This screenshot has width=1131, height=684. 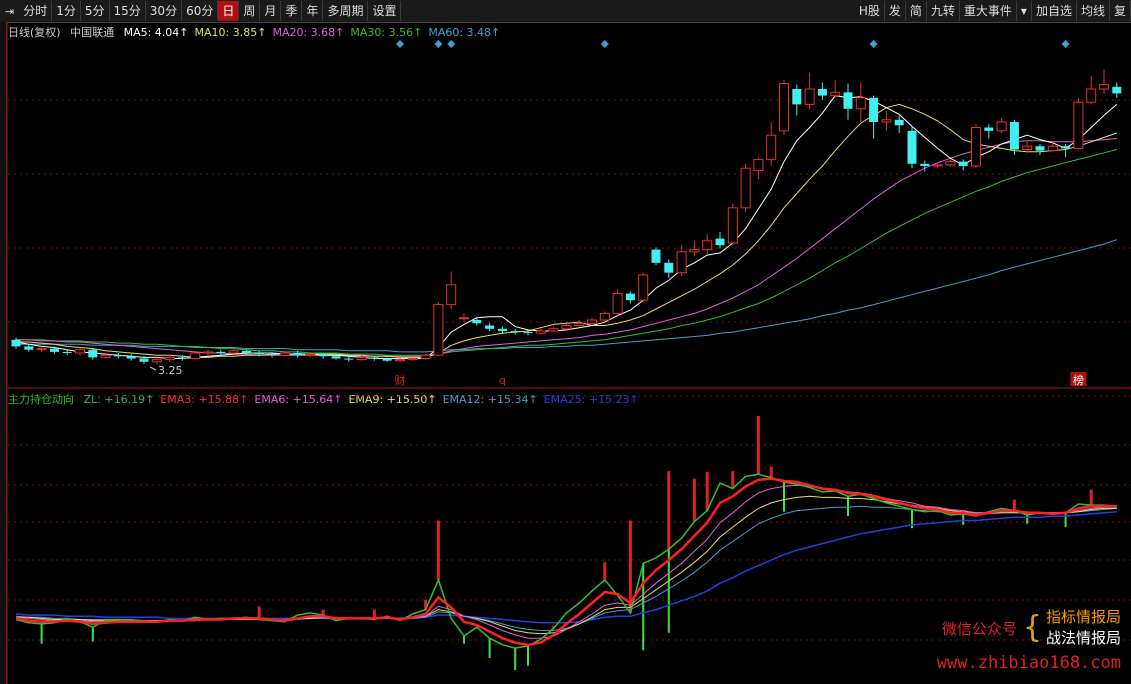 I want to click on low-price-label: 3.25, so click(x=170, y=370).